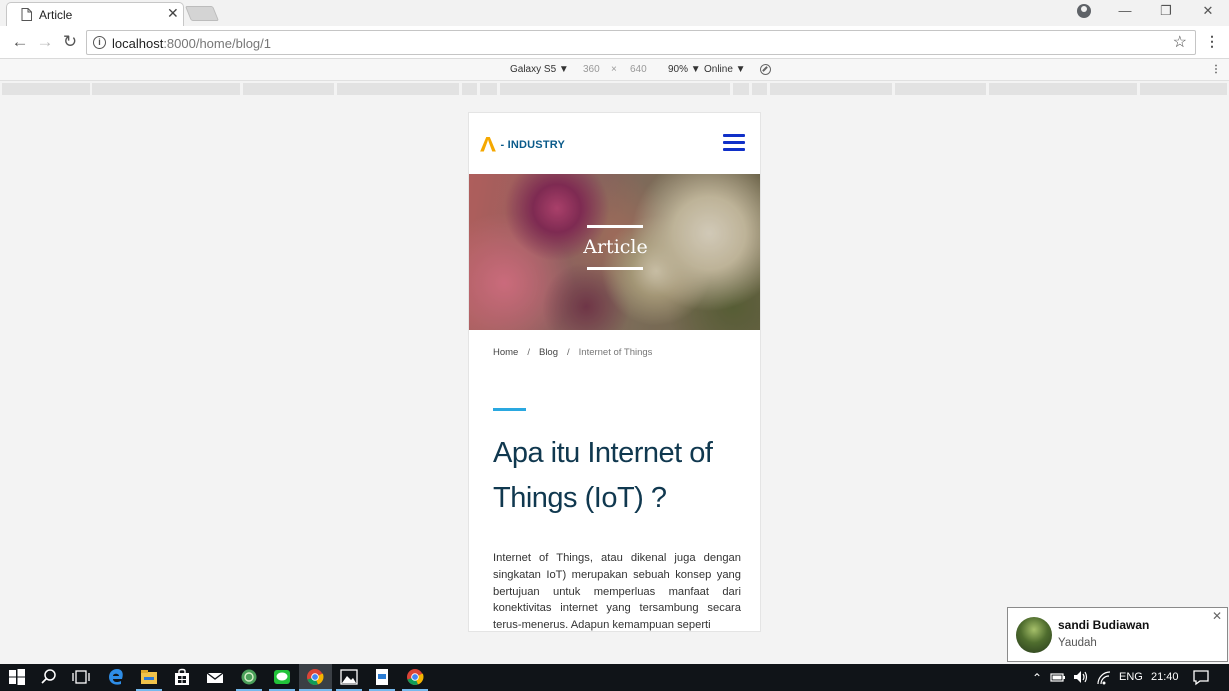  Describe the element at coordinates (81, 677) in the screenshot. I see `task-view-icon` at that location.